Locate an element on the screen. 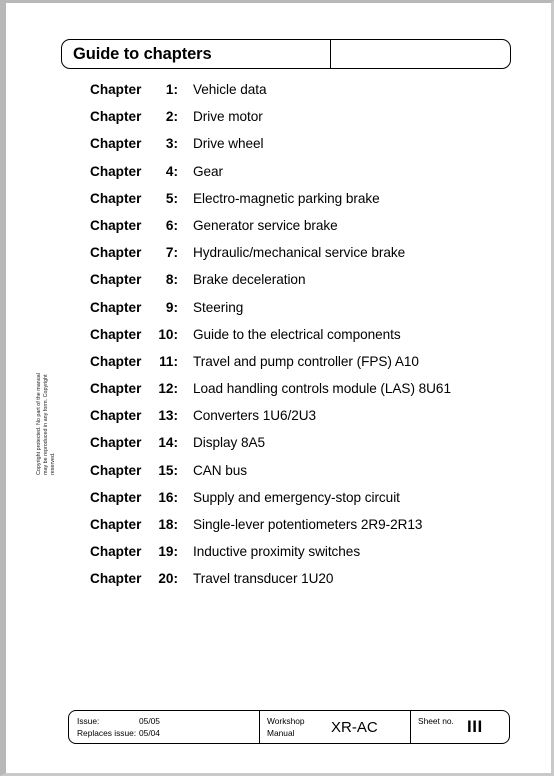  chapter-row: Chapter 14: Display 8A5 is located at coordinates (300, 448).